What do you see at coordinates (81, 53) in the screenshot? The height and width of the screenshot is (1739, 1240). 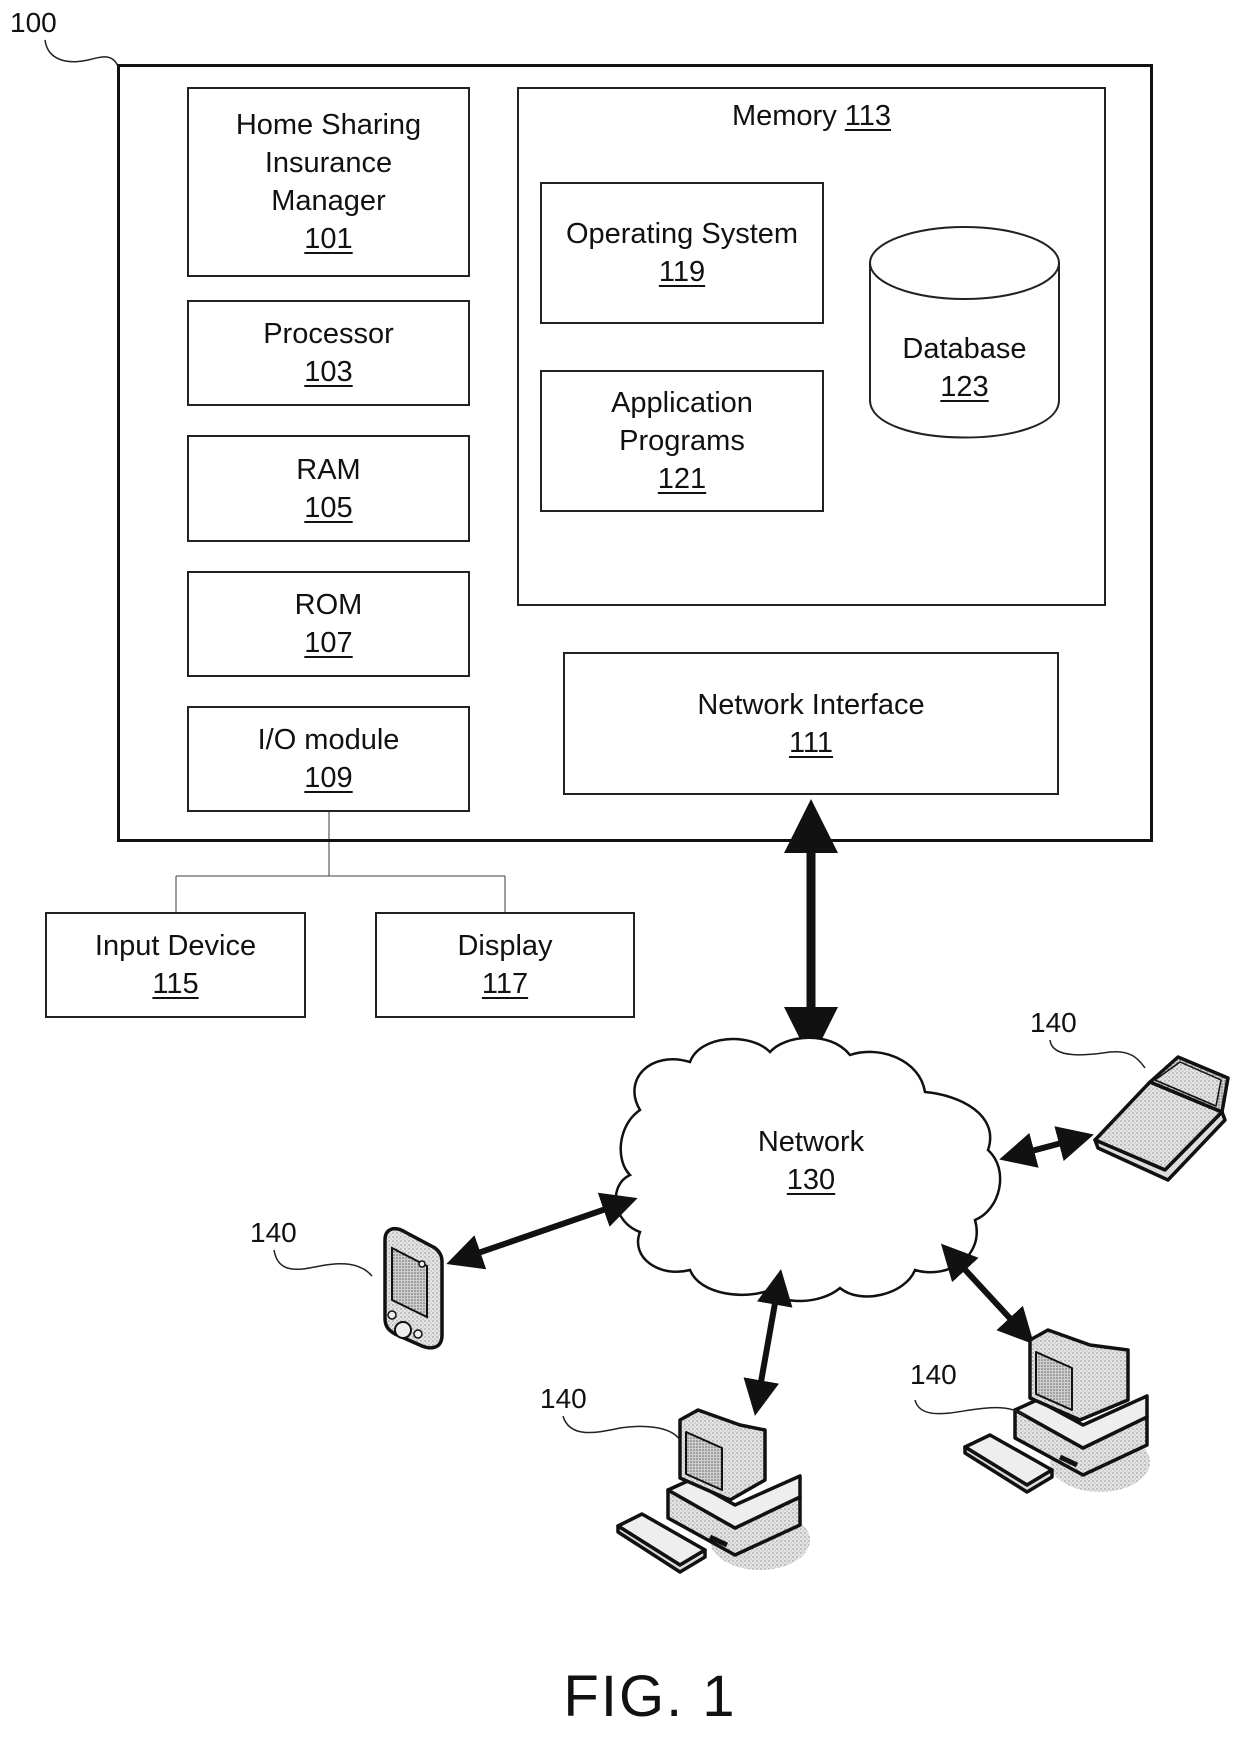 I see `system-leader-line` at bounding box center [81, 53].